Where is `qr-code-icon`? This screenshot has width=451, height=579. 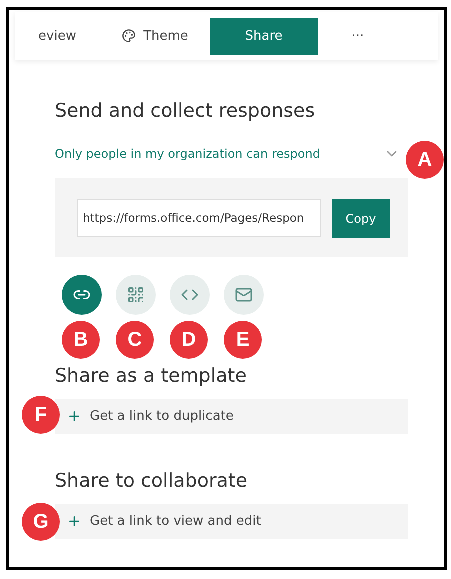 qr-code-icon is located at coordinates (136, 295).